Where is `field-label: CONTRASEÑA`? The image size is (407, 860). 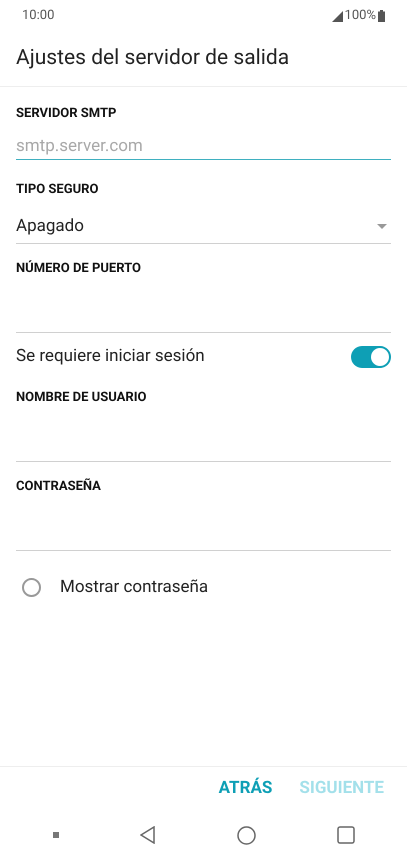 field-label: CONTRASEÑA is located at coordinates (59, 486).